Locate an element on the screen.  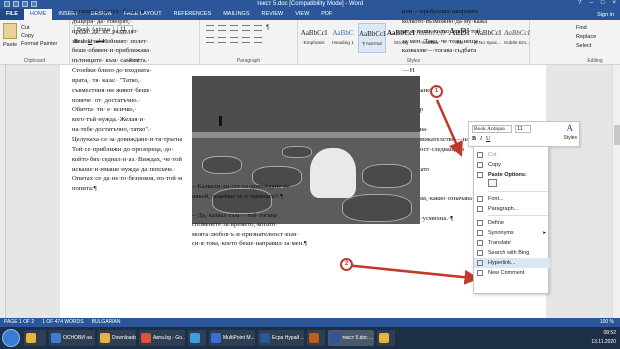
minimize-button: – is located at coordinates (591, 3).